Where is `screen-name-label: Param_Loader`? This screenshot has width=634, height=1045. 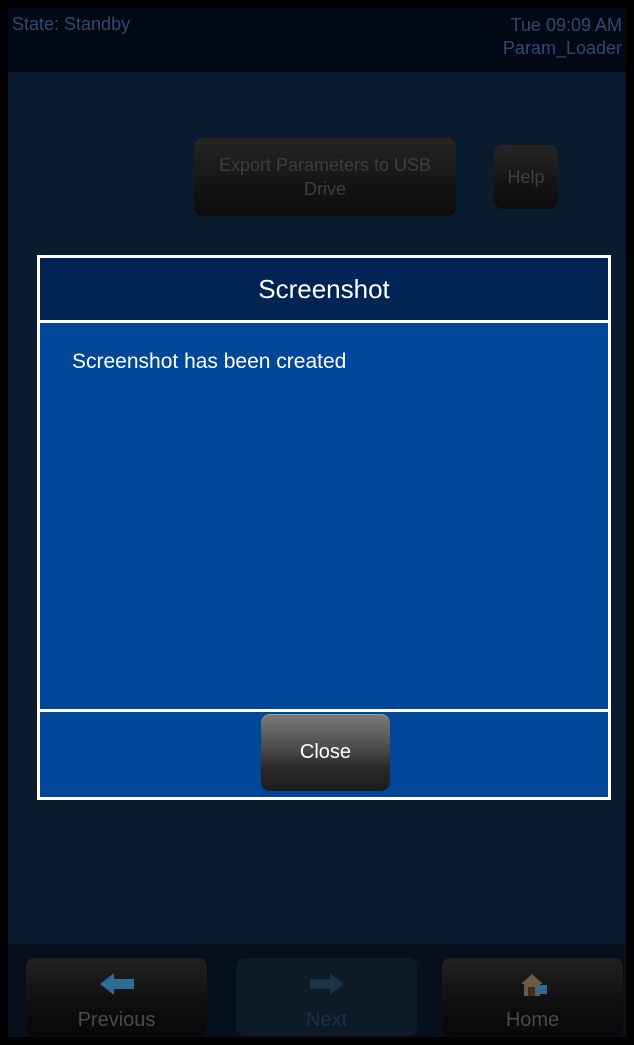
screen-name-label: Param_Loader is located at coordinates (562, 48).